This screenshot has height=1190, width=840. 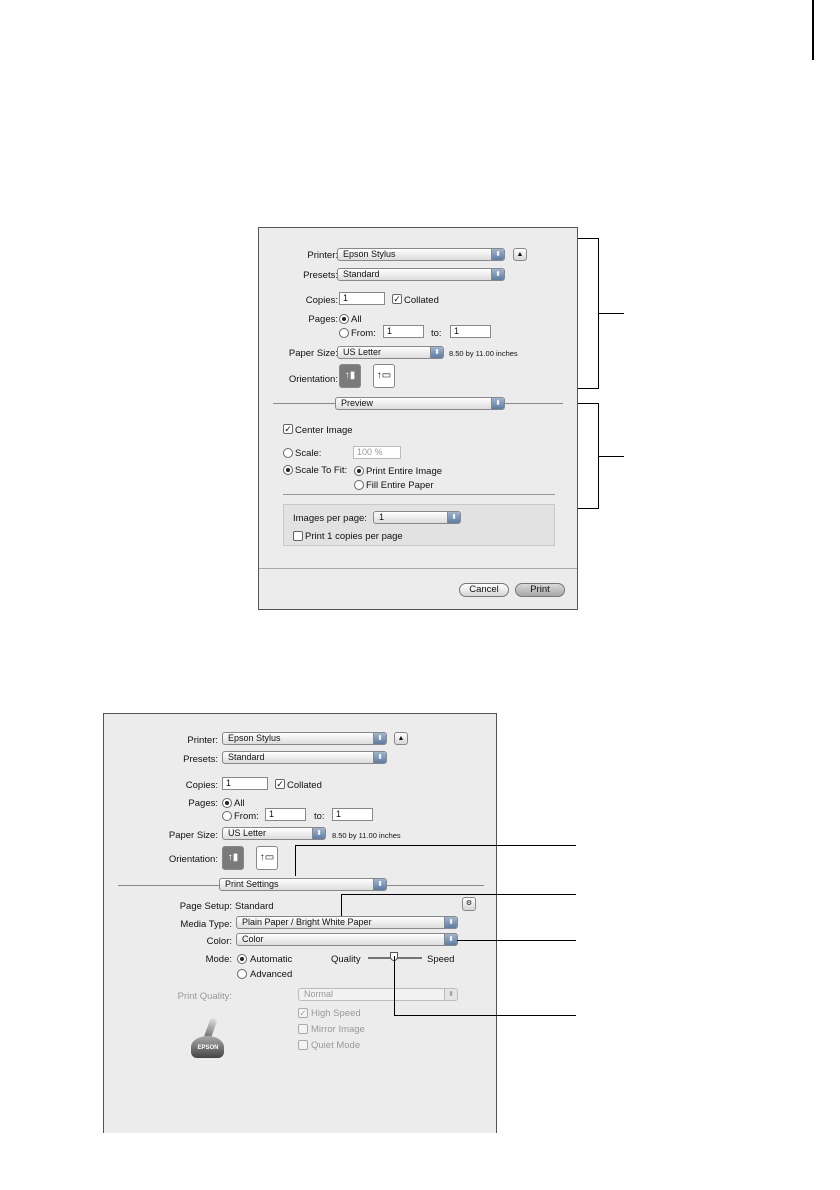 I want to click on high-speed-label: High Speed, so click(x=336, y=1013).